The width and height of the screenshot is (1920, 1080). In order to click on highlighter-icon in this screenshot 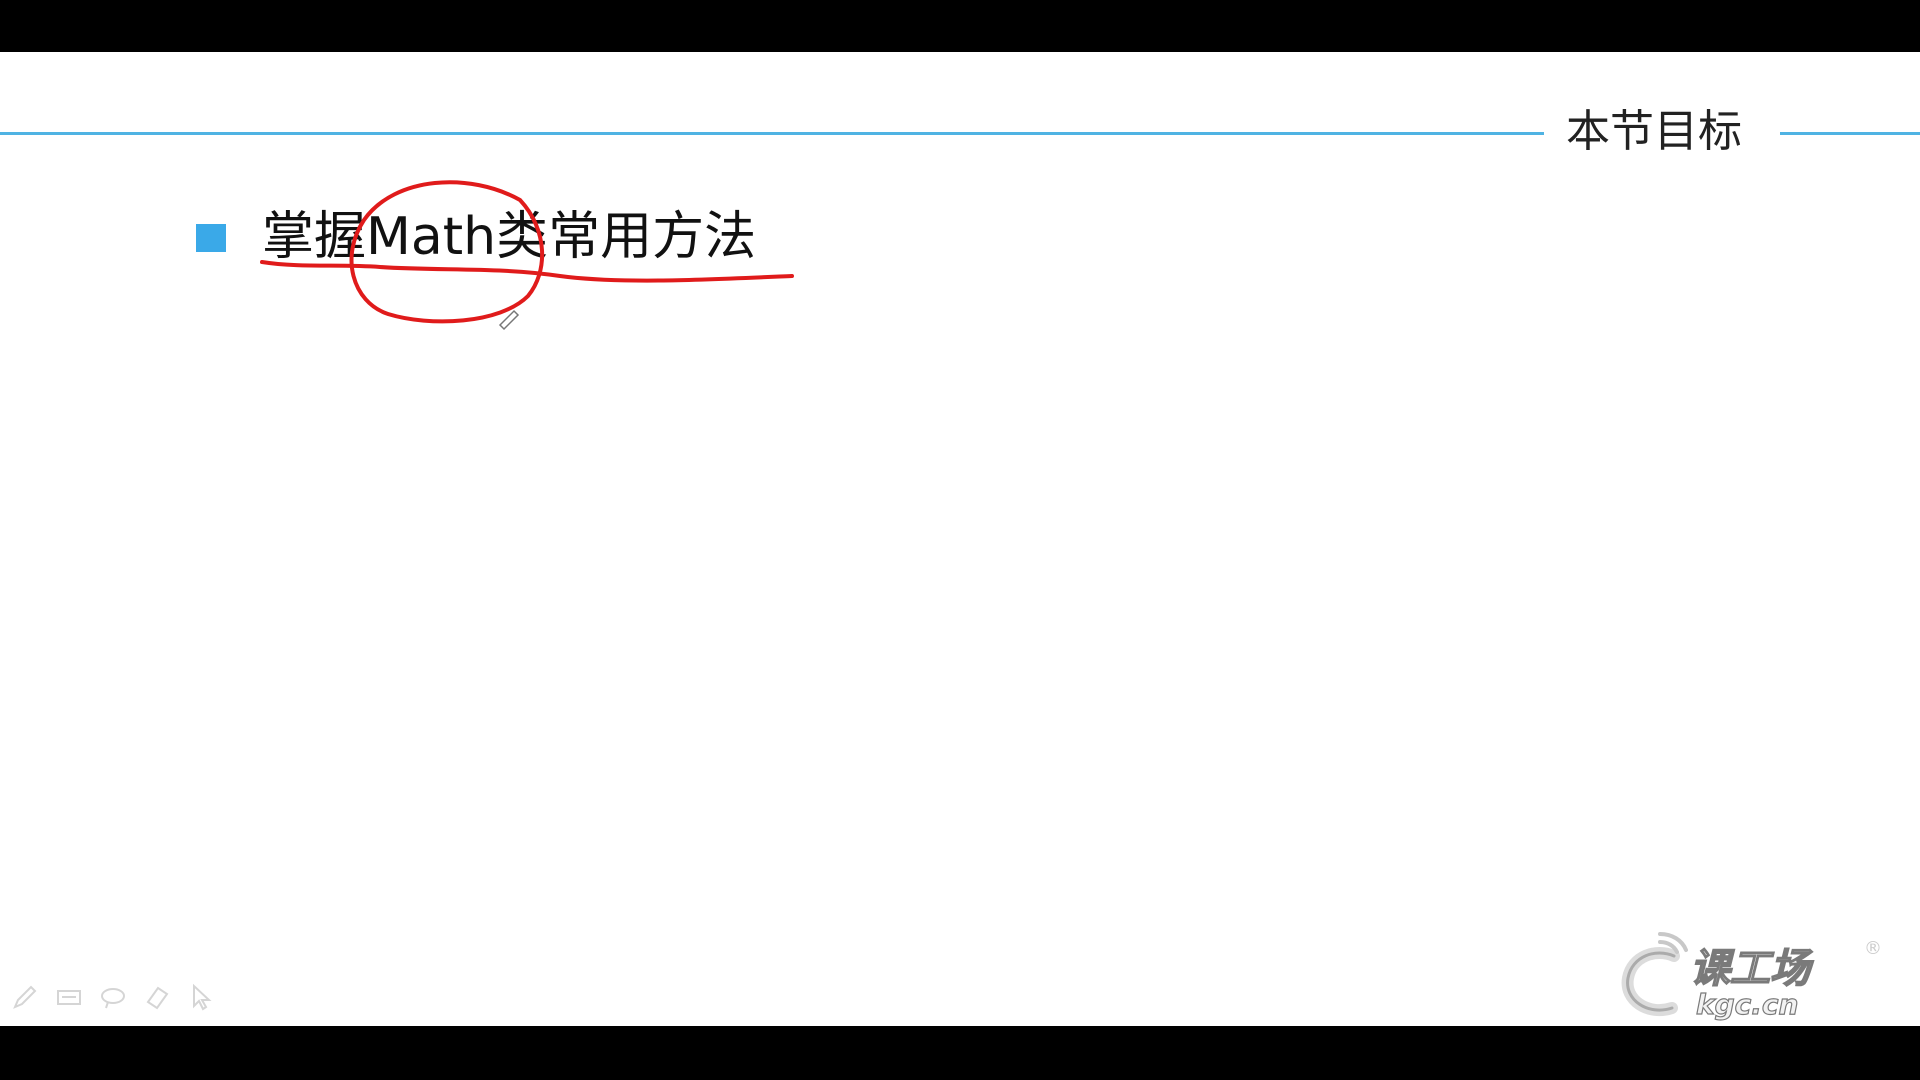, I will do `click(69, 997)`.